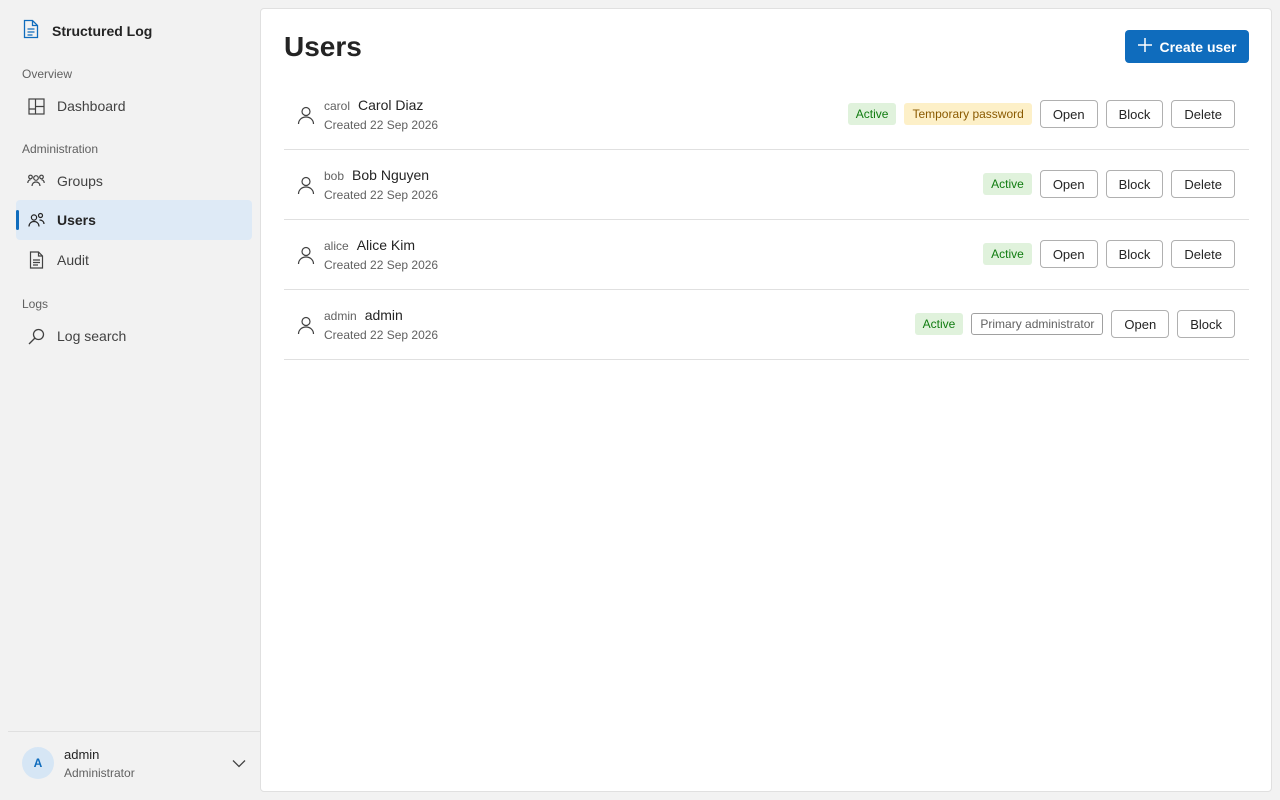 The height and width of the screenshot is (800, 1280). What do you see at coordinates (336, 246) in the screenshot?
I see `username: alice` at bounding box center [336, 246].